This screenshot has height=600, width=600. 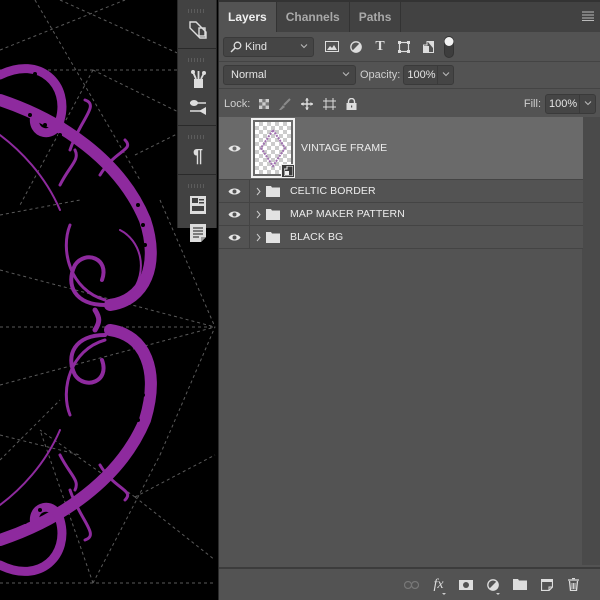 I want to click on add-layer-style-button: fx, so click(x=438, y=585).